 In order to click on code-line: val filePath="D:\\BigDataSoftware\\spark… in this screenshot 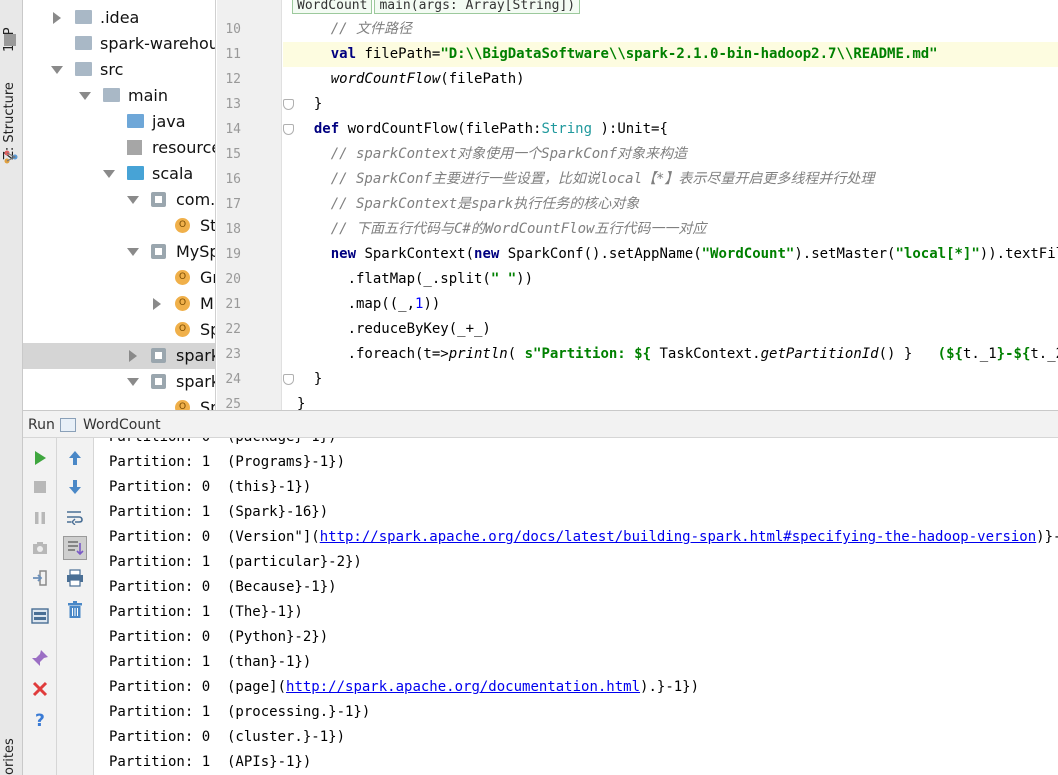, I will do `click(670, 54)`.